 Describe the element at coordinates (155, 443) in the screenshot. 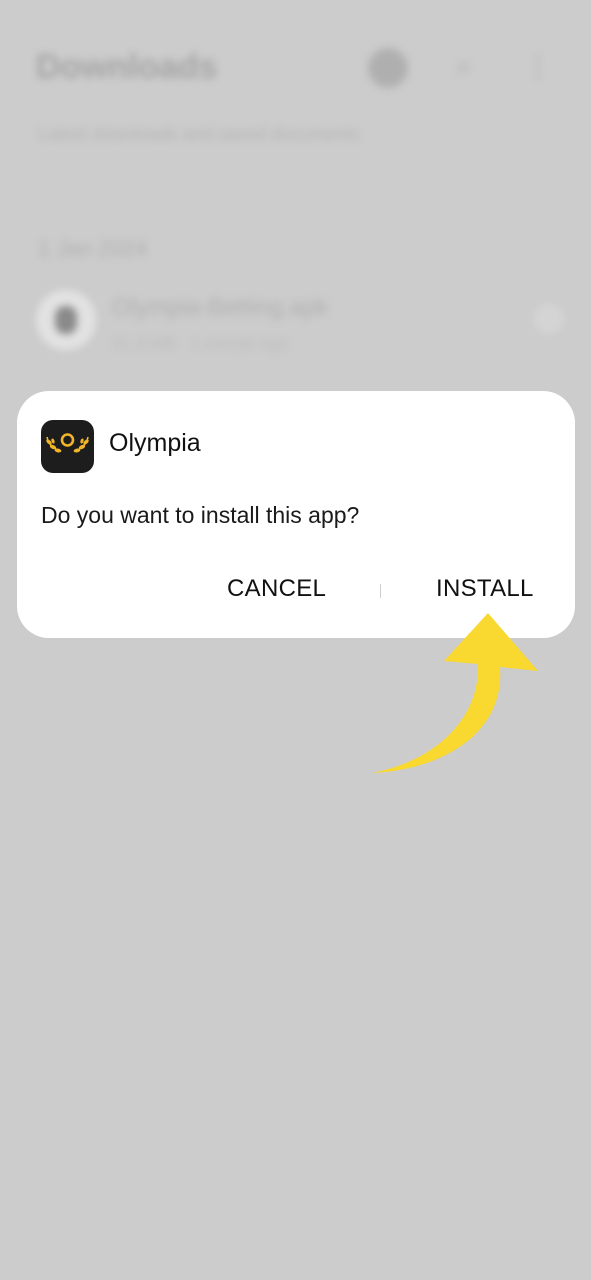

I see `app-name: Olympia` at that location.